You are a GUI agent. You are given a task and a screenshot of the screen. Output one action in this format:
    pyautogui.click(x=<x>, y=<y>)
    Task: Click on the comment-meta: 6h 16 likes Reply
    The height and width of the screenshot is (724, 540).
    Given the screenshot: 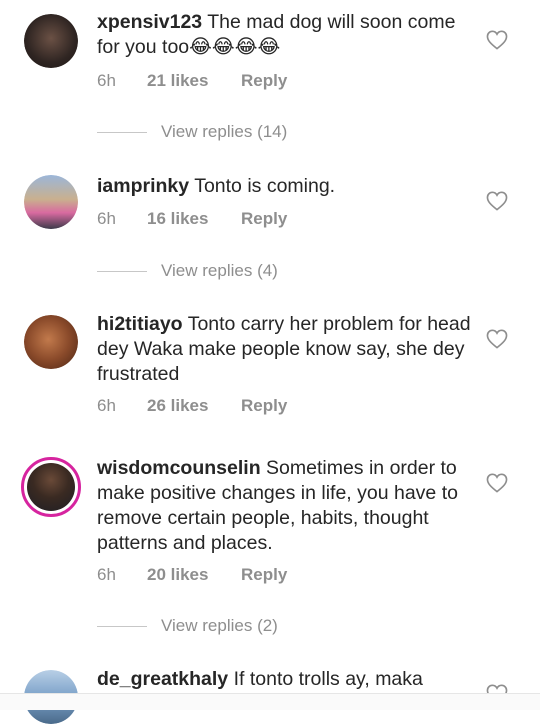 What is the action you would take?
    pyautogui.click(x=192, y=219)
    